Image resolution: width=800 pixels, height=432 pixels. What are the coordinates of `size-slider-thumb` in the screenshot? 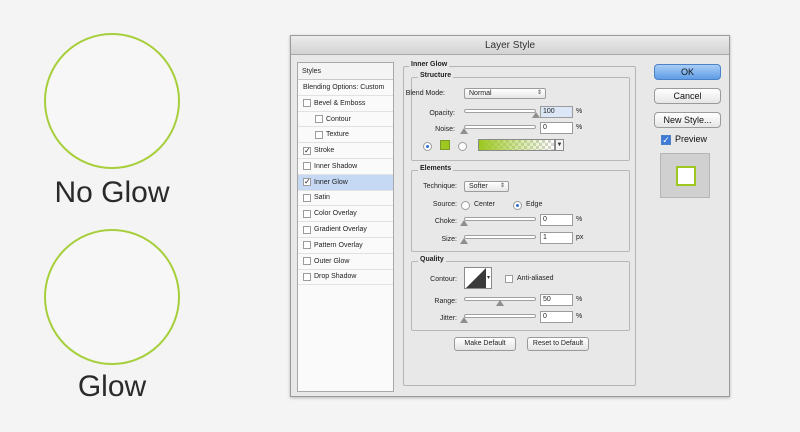 It's located at (464, 241).